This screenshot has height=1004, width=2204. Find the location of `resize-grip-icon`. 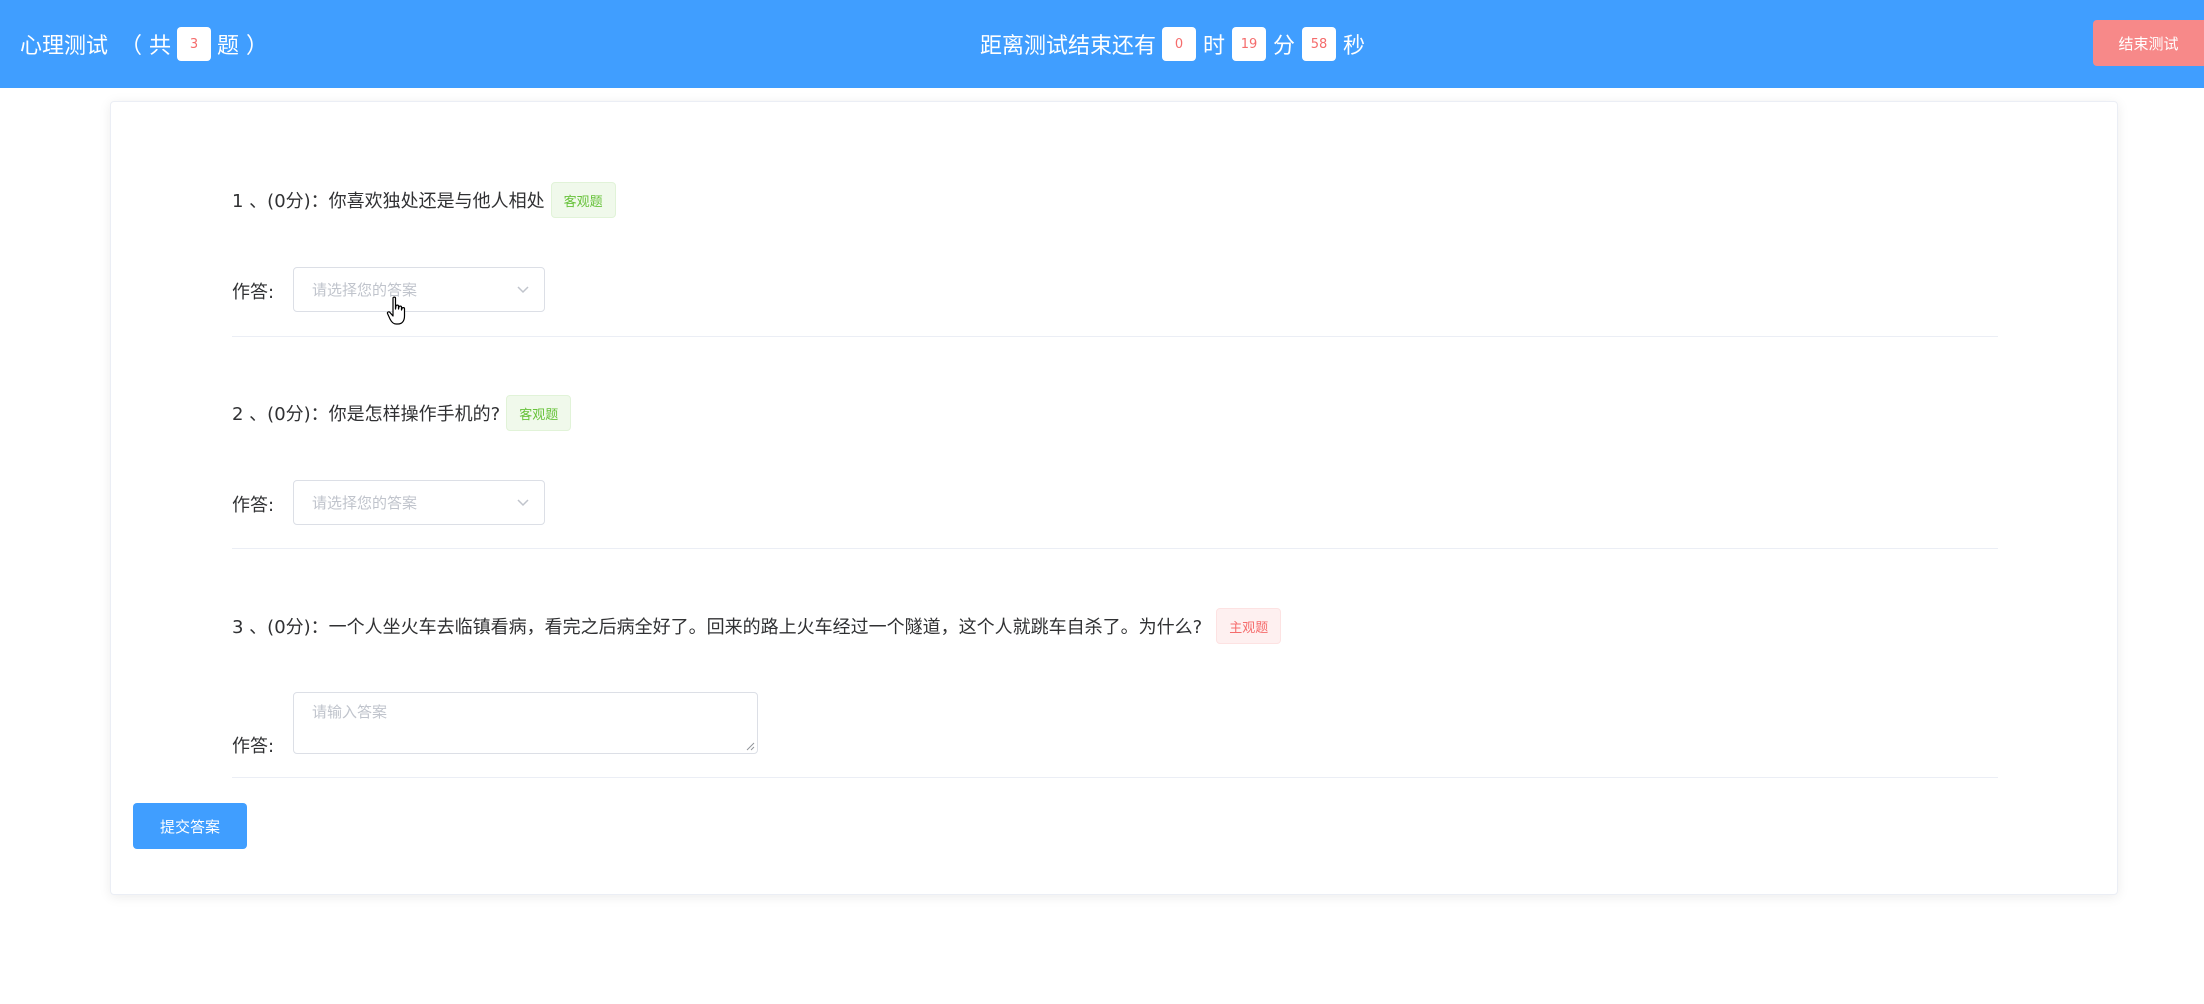

resize-grip-icon is located at coordinates (750, 746).